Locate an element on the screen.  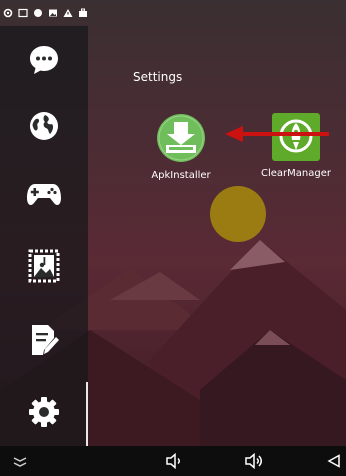
sidebar-item-browser is located at coordinates (44, 126).